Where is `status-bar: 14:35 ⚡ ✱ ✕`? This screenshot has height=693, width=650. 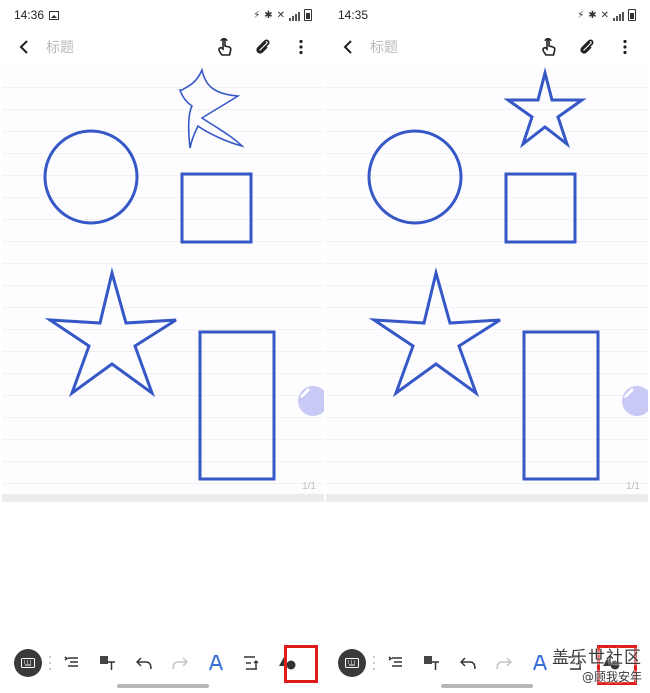
status-bar: 14:35 ⚡ ✱ ✕ is located at coordinates (487, 15).